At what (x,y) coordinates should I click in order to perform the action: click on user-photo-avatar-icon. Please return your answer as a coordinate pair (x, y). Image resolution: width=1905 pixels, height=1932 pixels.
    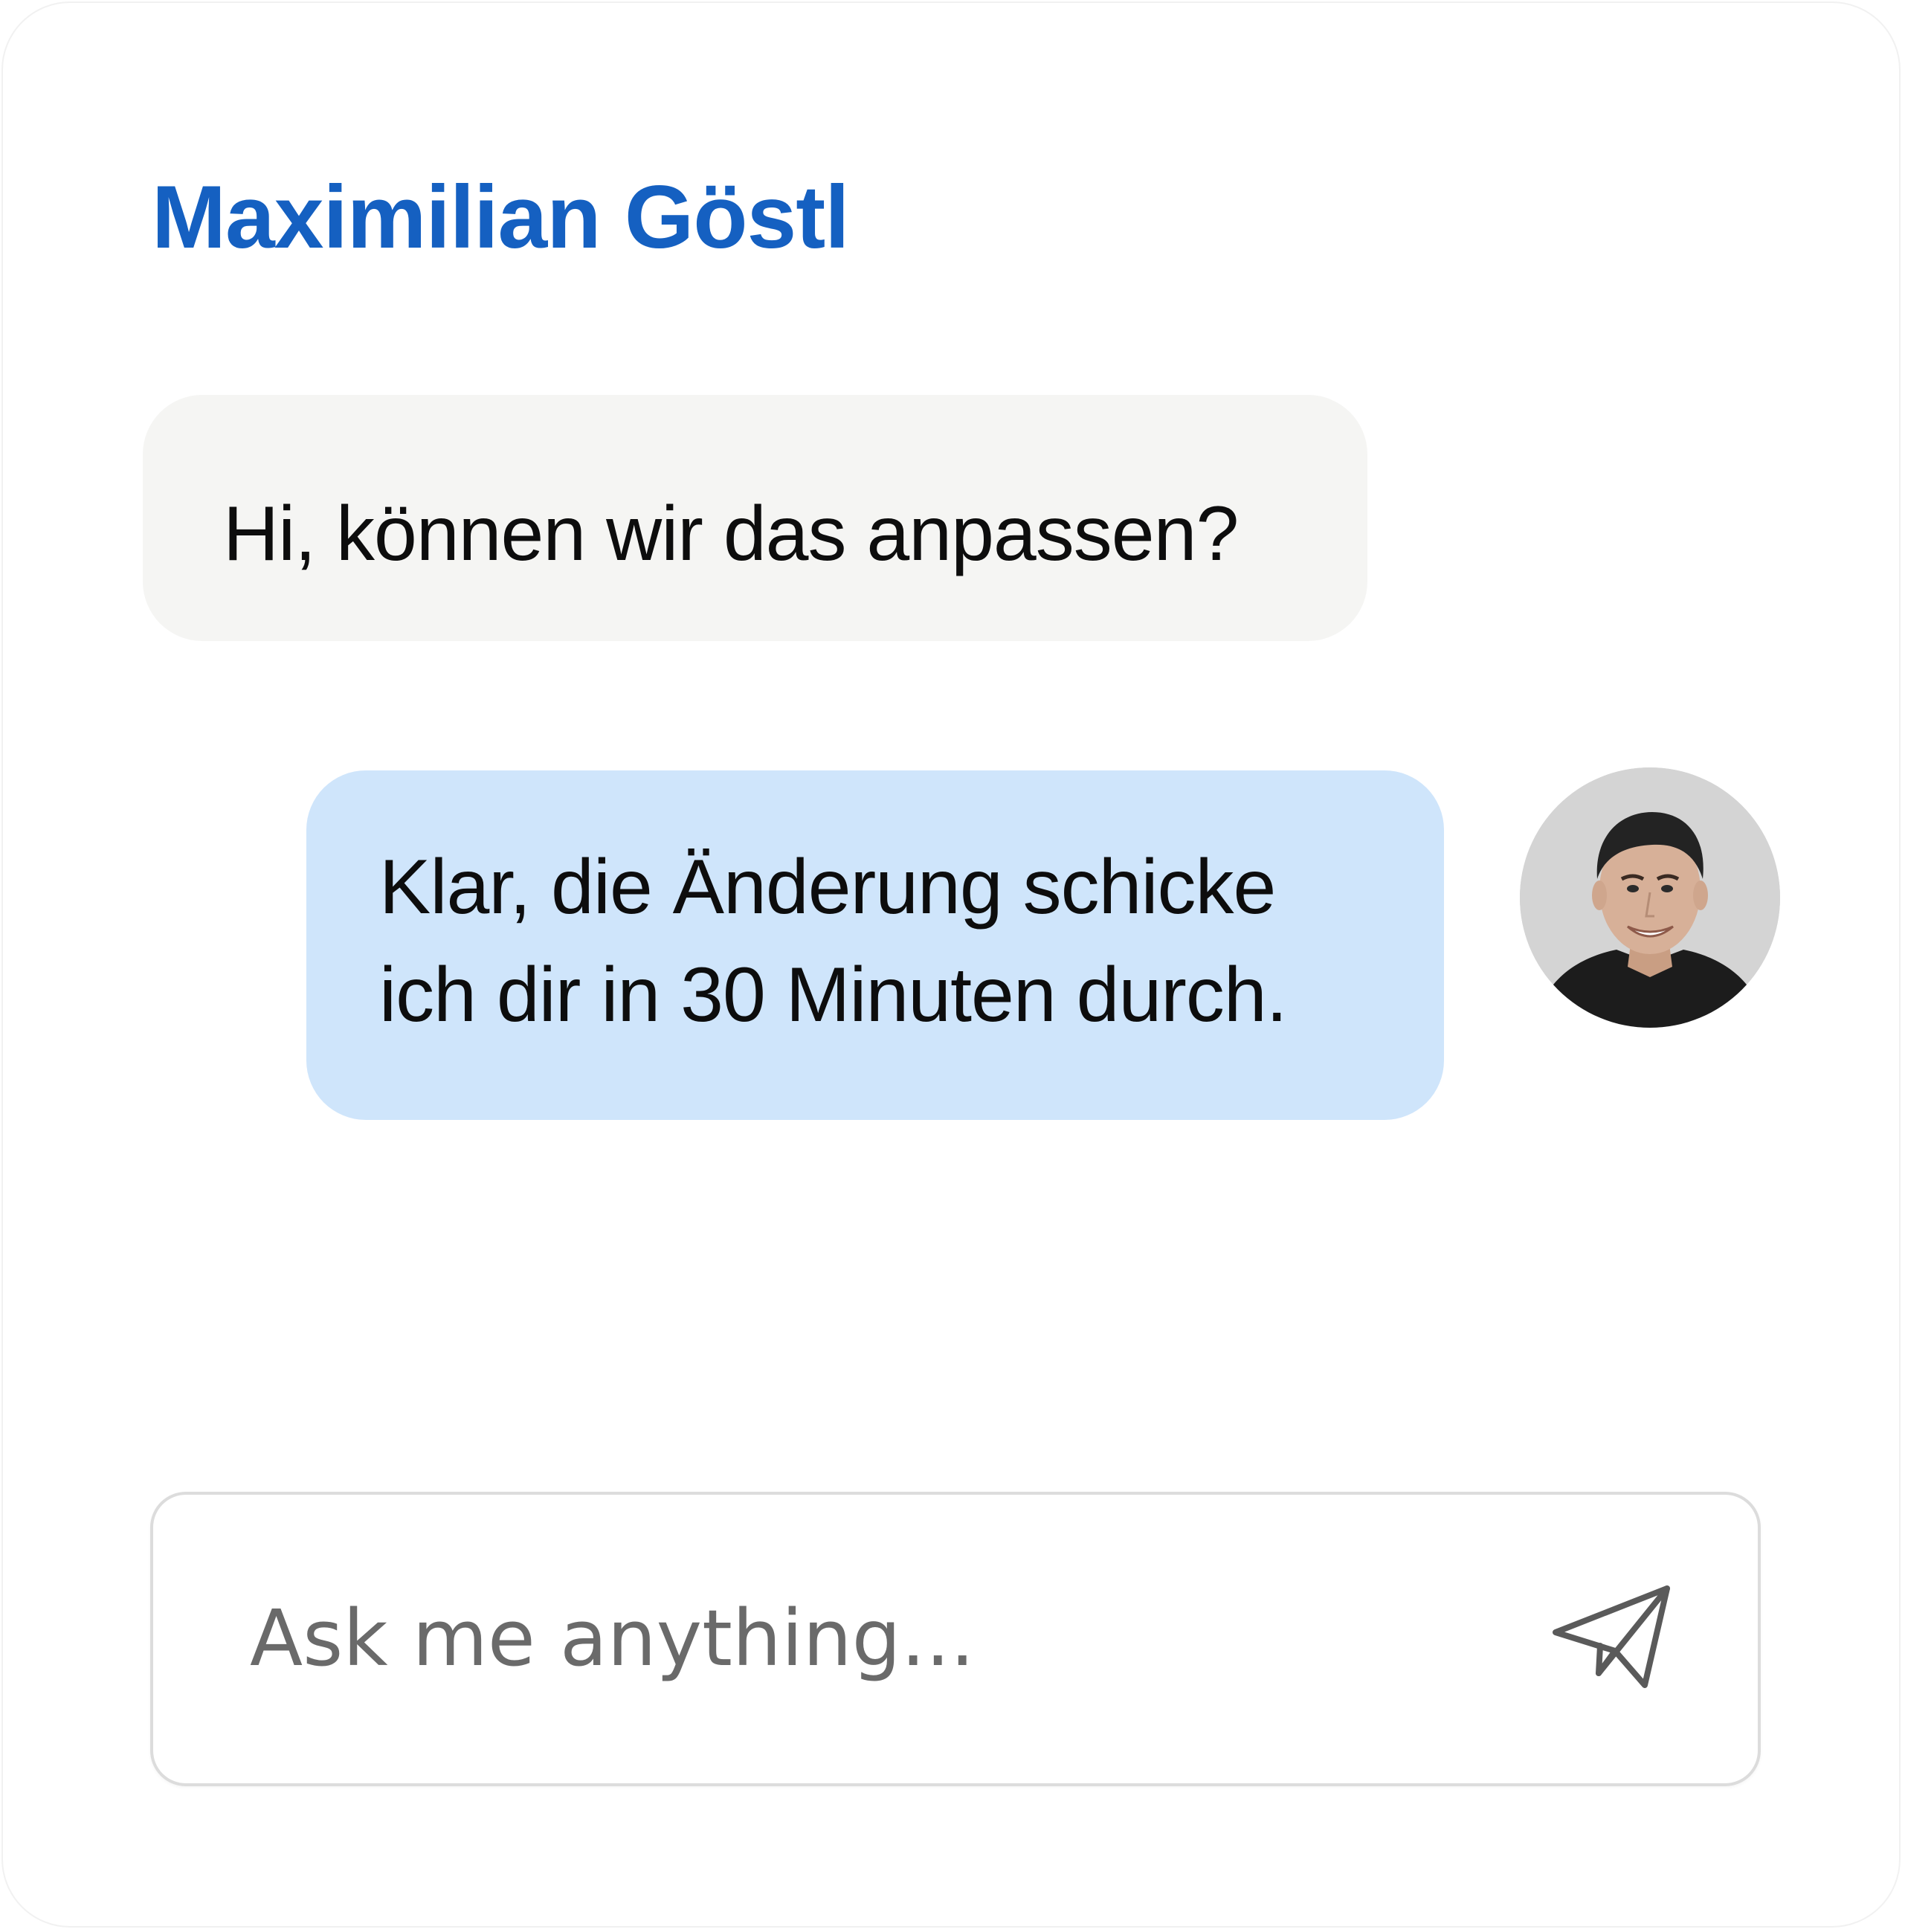
    Looking at the image, I should click on (1650, 897).